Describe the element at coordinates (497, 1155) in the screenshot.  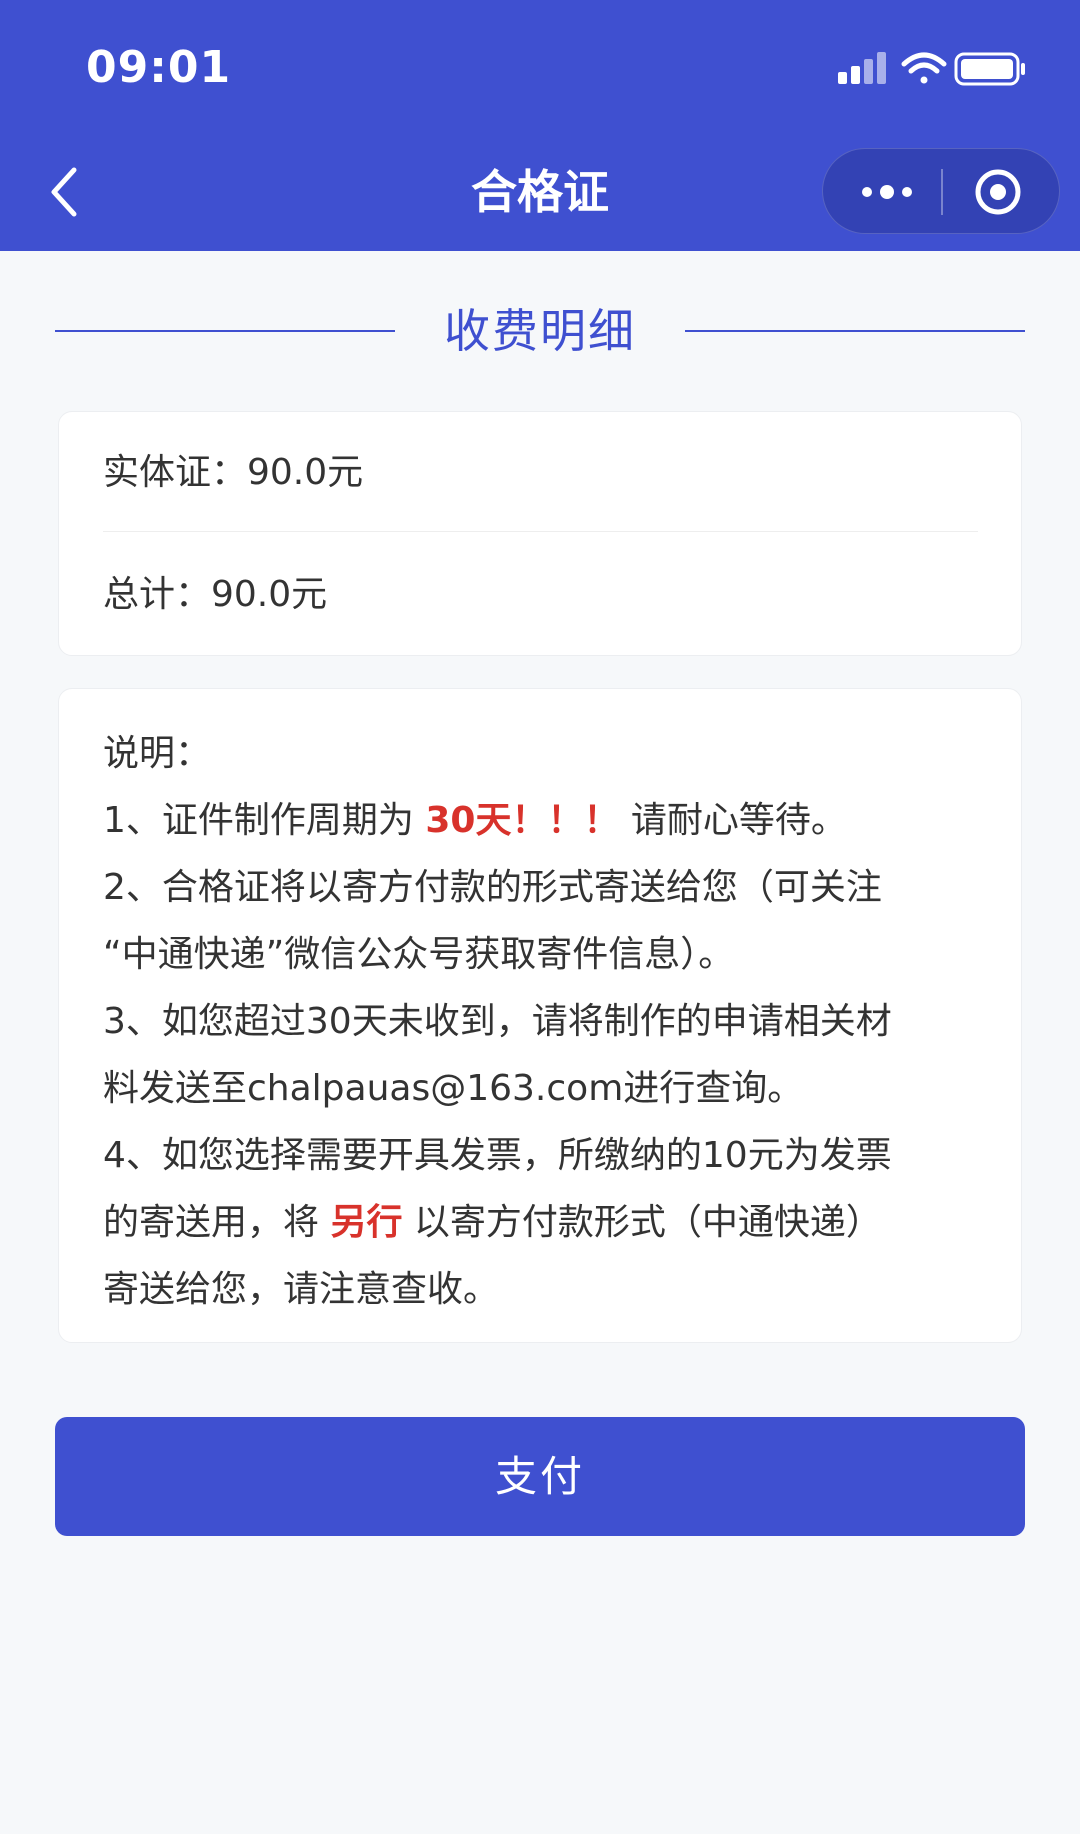
I see `notice-line-4a: 4、如您选择需要开具发票，所缴纳的10元为发票` at that location.